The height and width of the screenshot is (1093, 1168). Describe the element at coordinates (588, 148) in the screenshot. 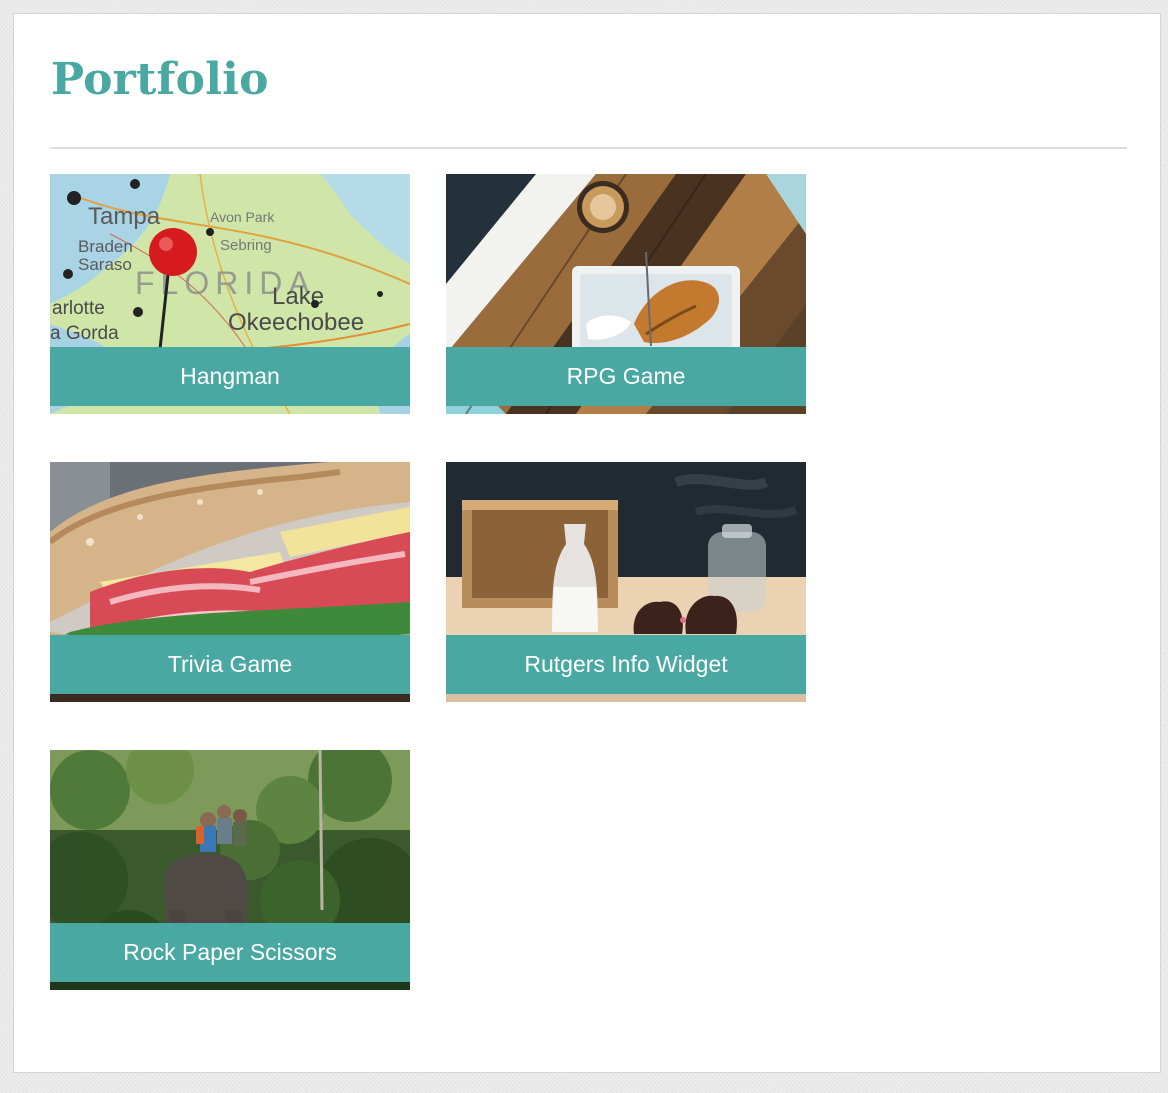

I see `title-divider` at that location.